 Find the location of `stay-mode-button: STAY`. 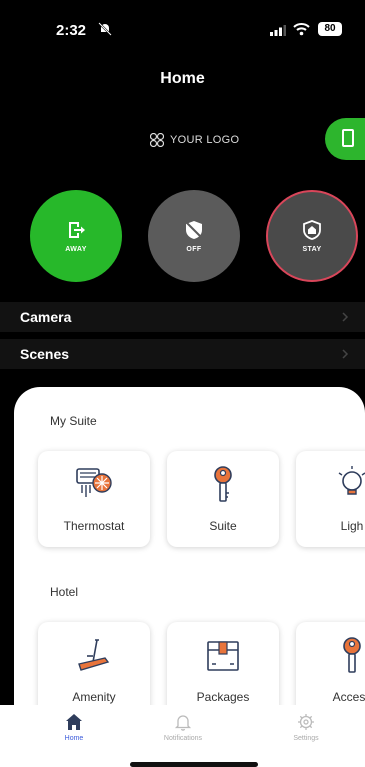

stay-mode-button: STAY is located at coordinates (312, 236).